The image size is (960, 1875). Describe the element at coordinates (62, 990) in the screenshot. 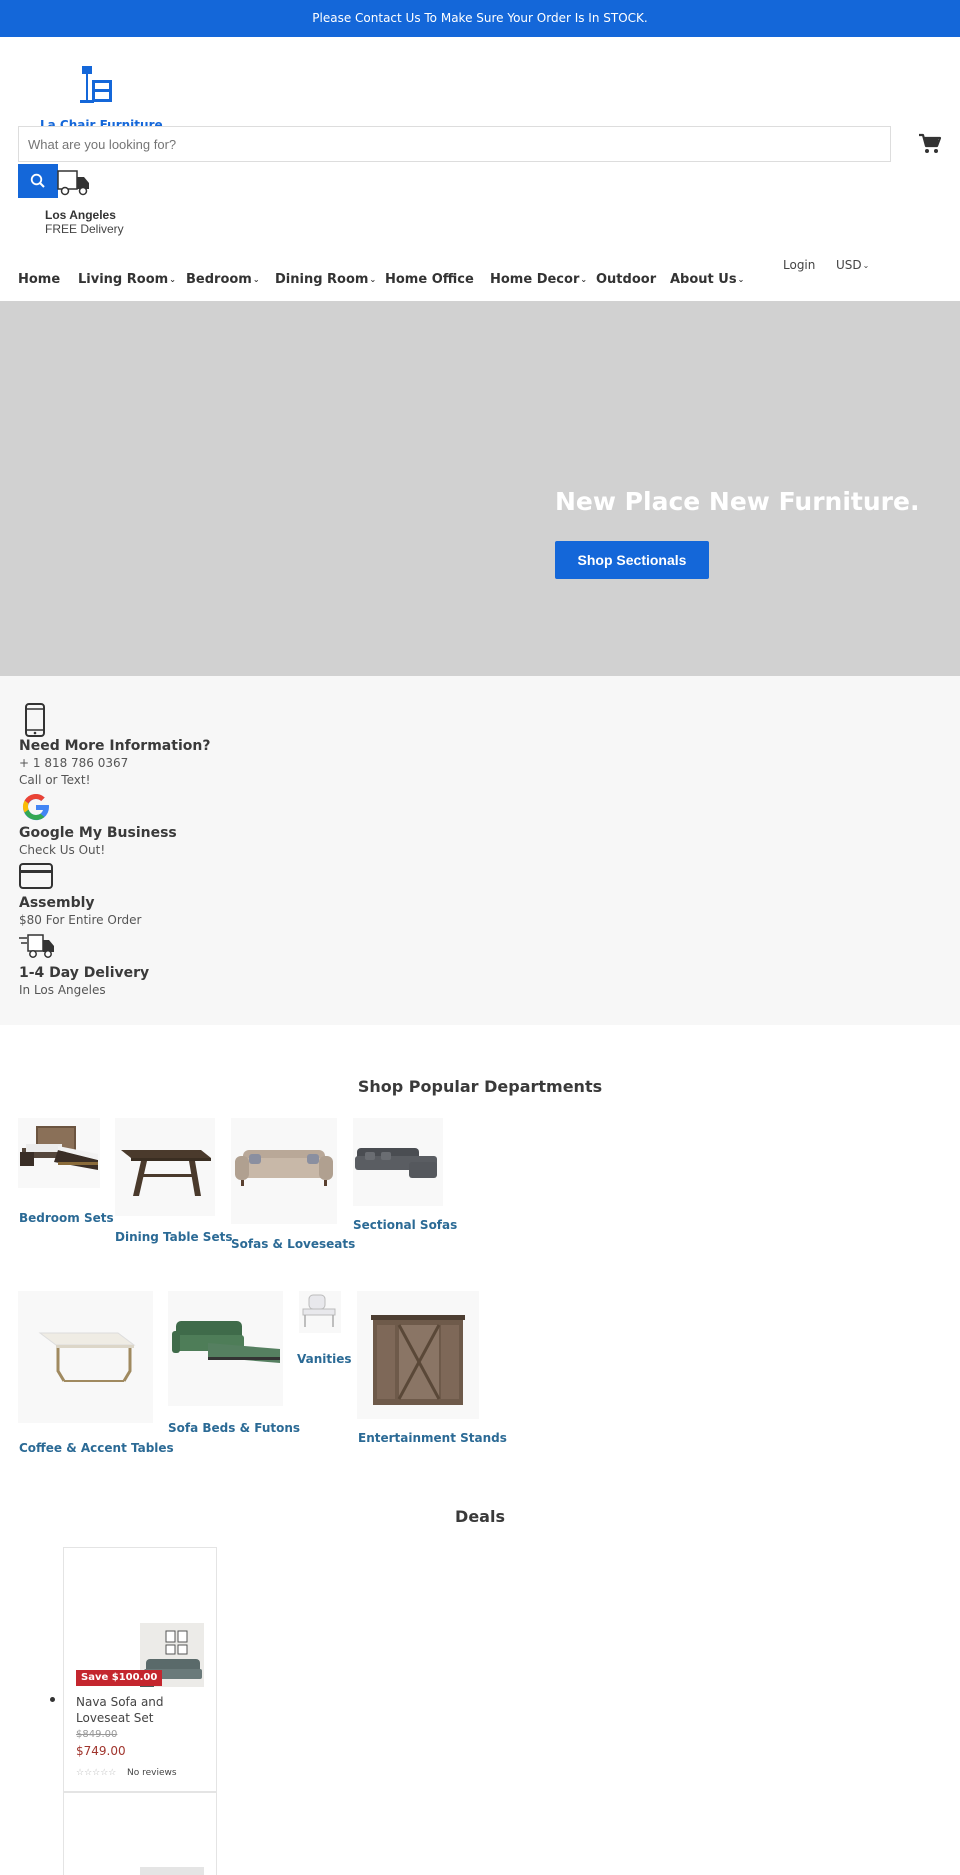

I see `info-text: In Los Angeles` at that location.